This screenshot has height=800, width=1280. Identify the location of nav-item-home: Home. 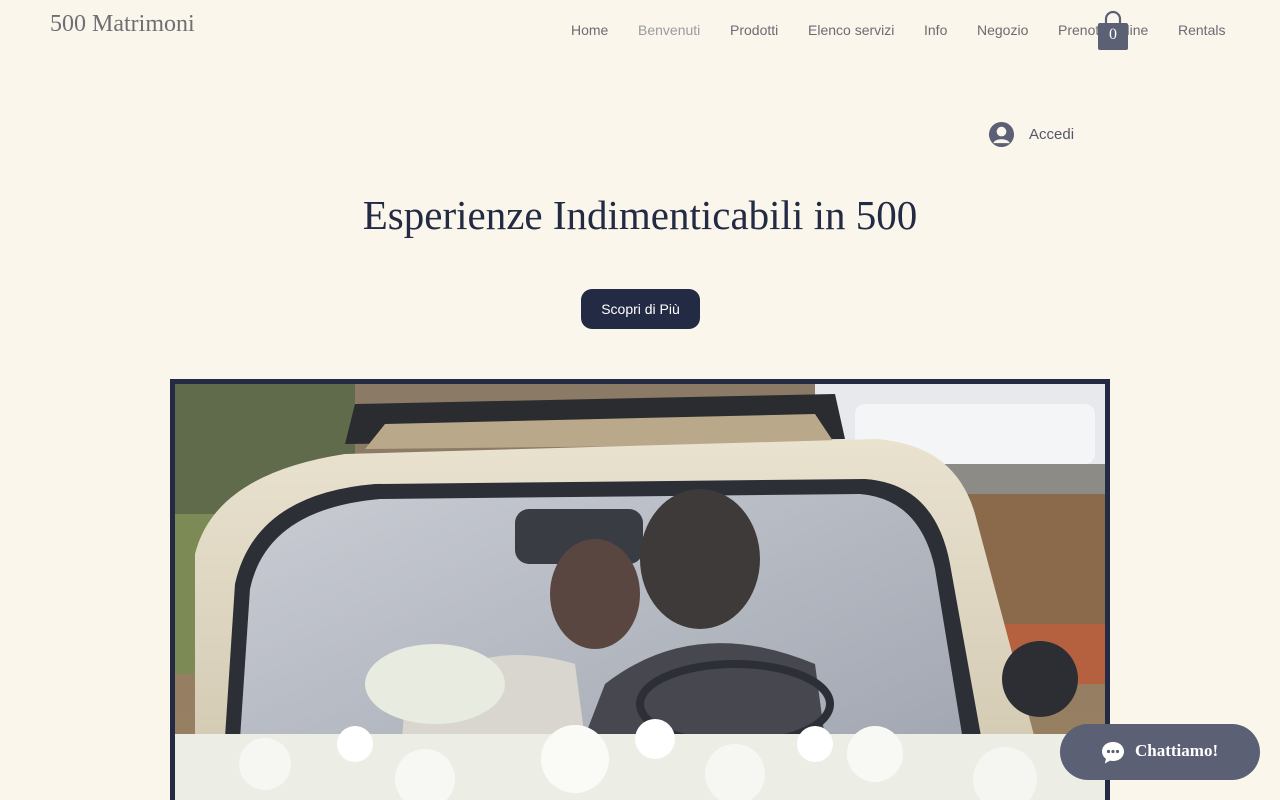
(589, 30).